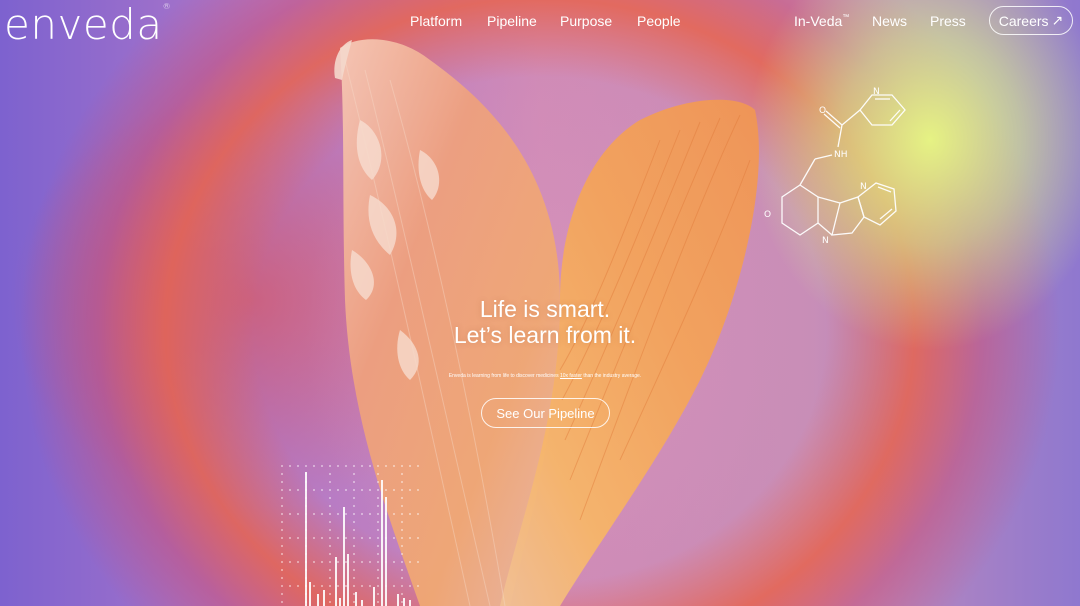  Describe the element at coordinates (659, 21) in the screenshot. I see `nav-link-people: People` at that location.